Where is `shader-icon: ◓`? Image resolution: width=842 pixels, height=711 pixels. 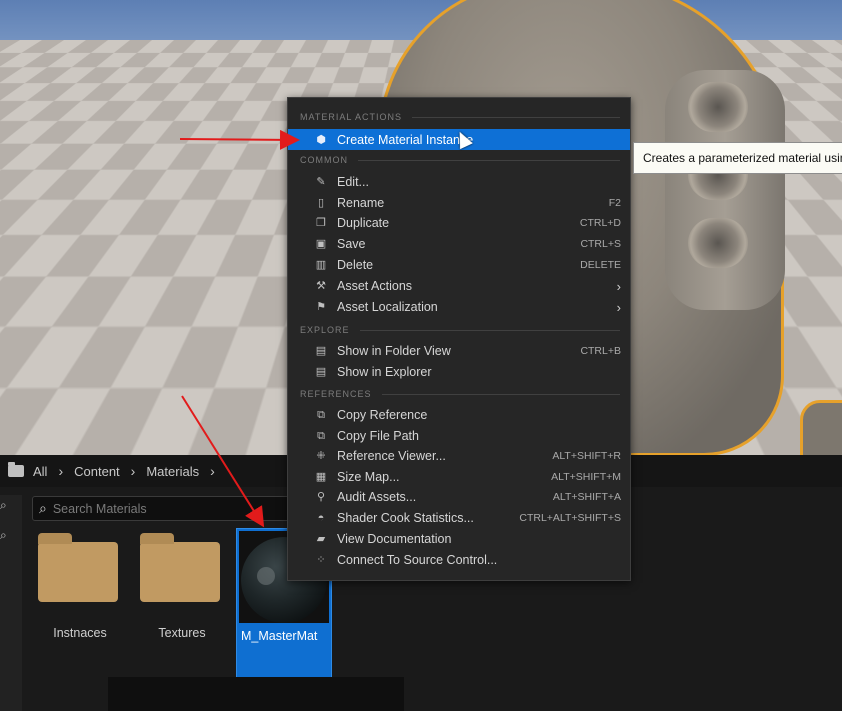 shader-icon: ◓ is located at coordinates (321, 518).